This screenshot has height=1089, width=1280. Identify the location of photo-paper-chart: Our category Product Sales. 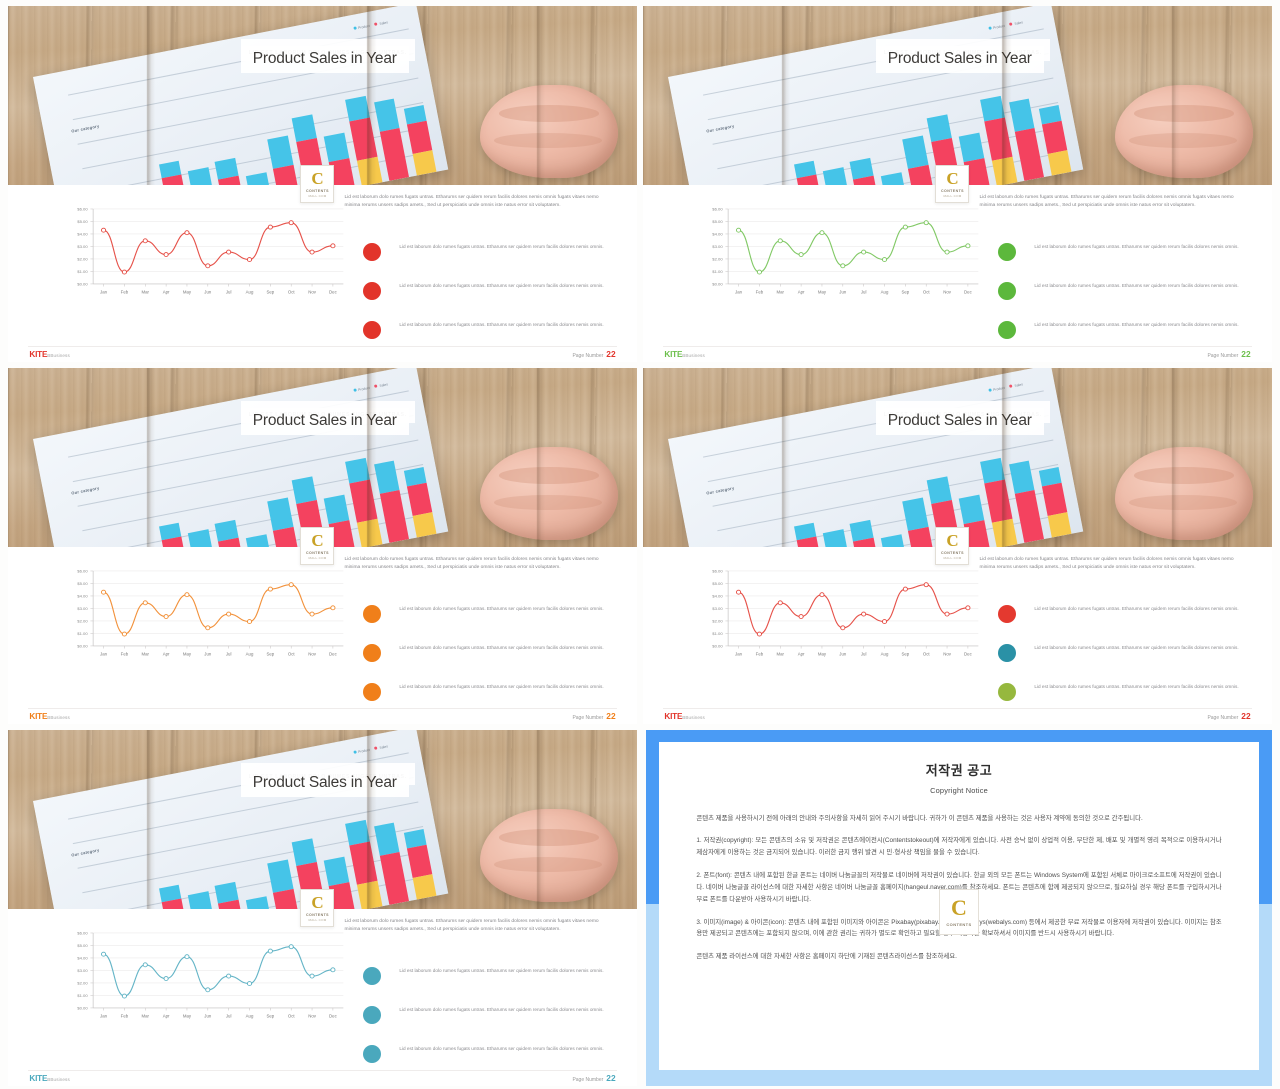
(241, 95).